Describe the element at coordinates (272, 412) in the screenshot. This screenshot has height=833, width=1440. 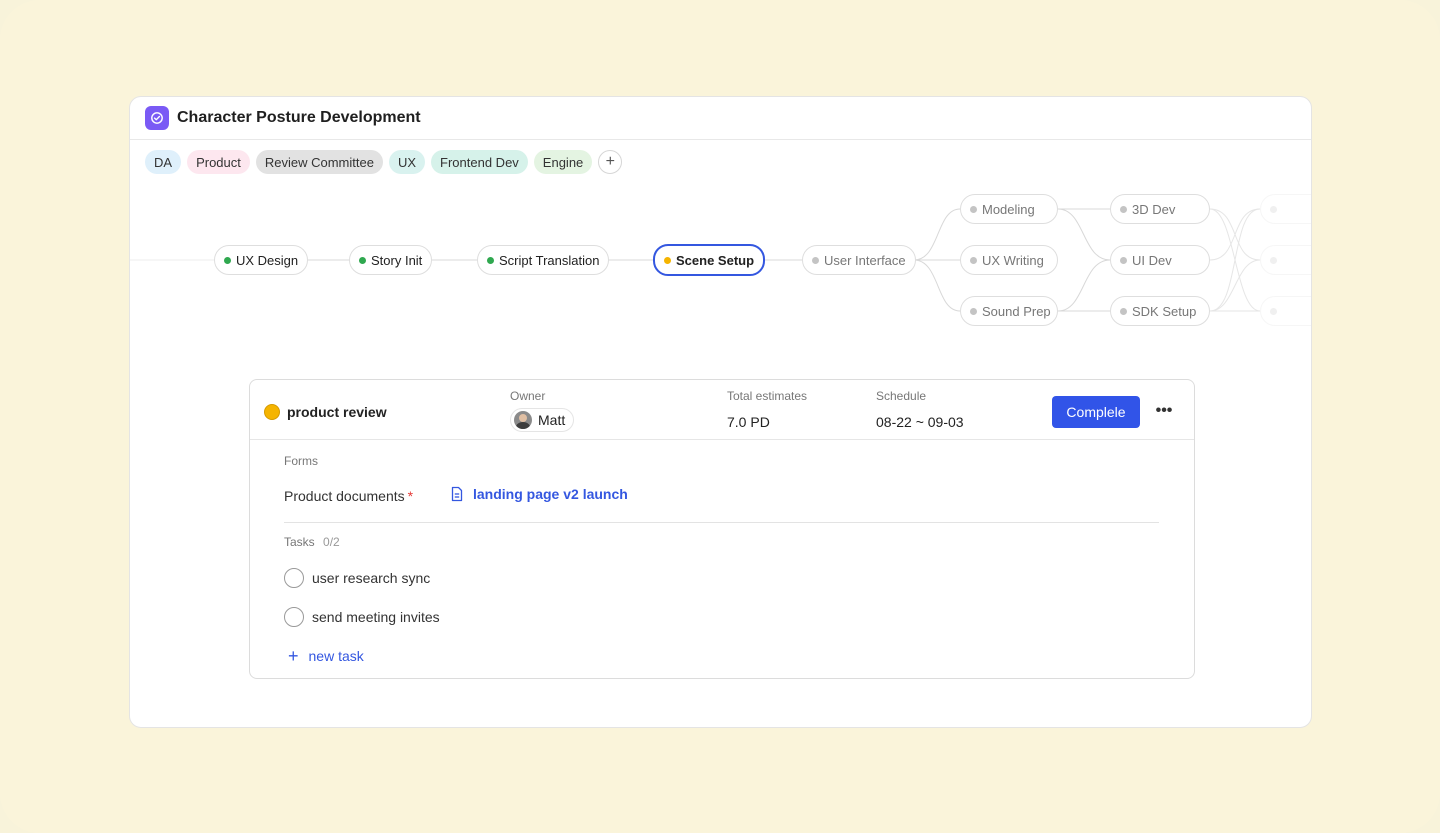
I see `stage-status-icon` at that location.